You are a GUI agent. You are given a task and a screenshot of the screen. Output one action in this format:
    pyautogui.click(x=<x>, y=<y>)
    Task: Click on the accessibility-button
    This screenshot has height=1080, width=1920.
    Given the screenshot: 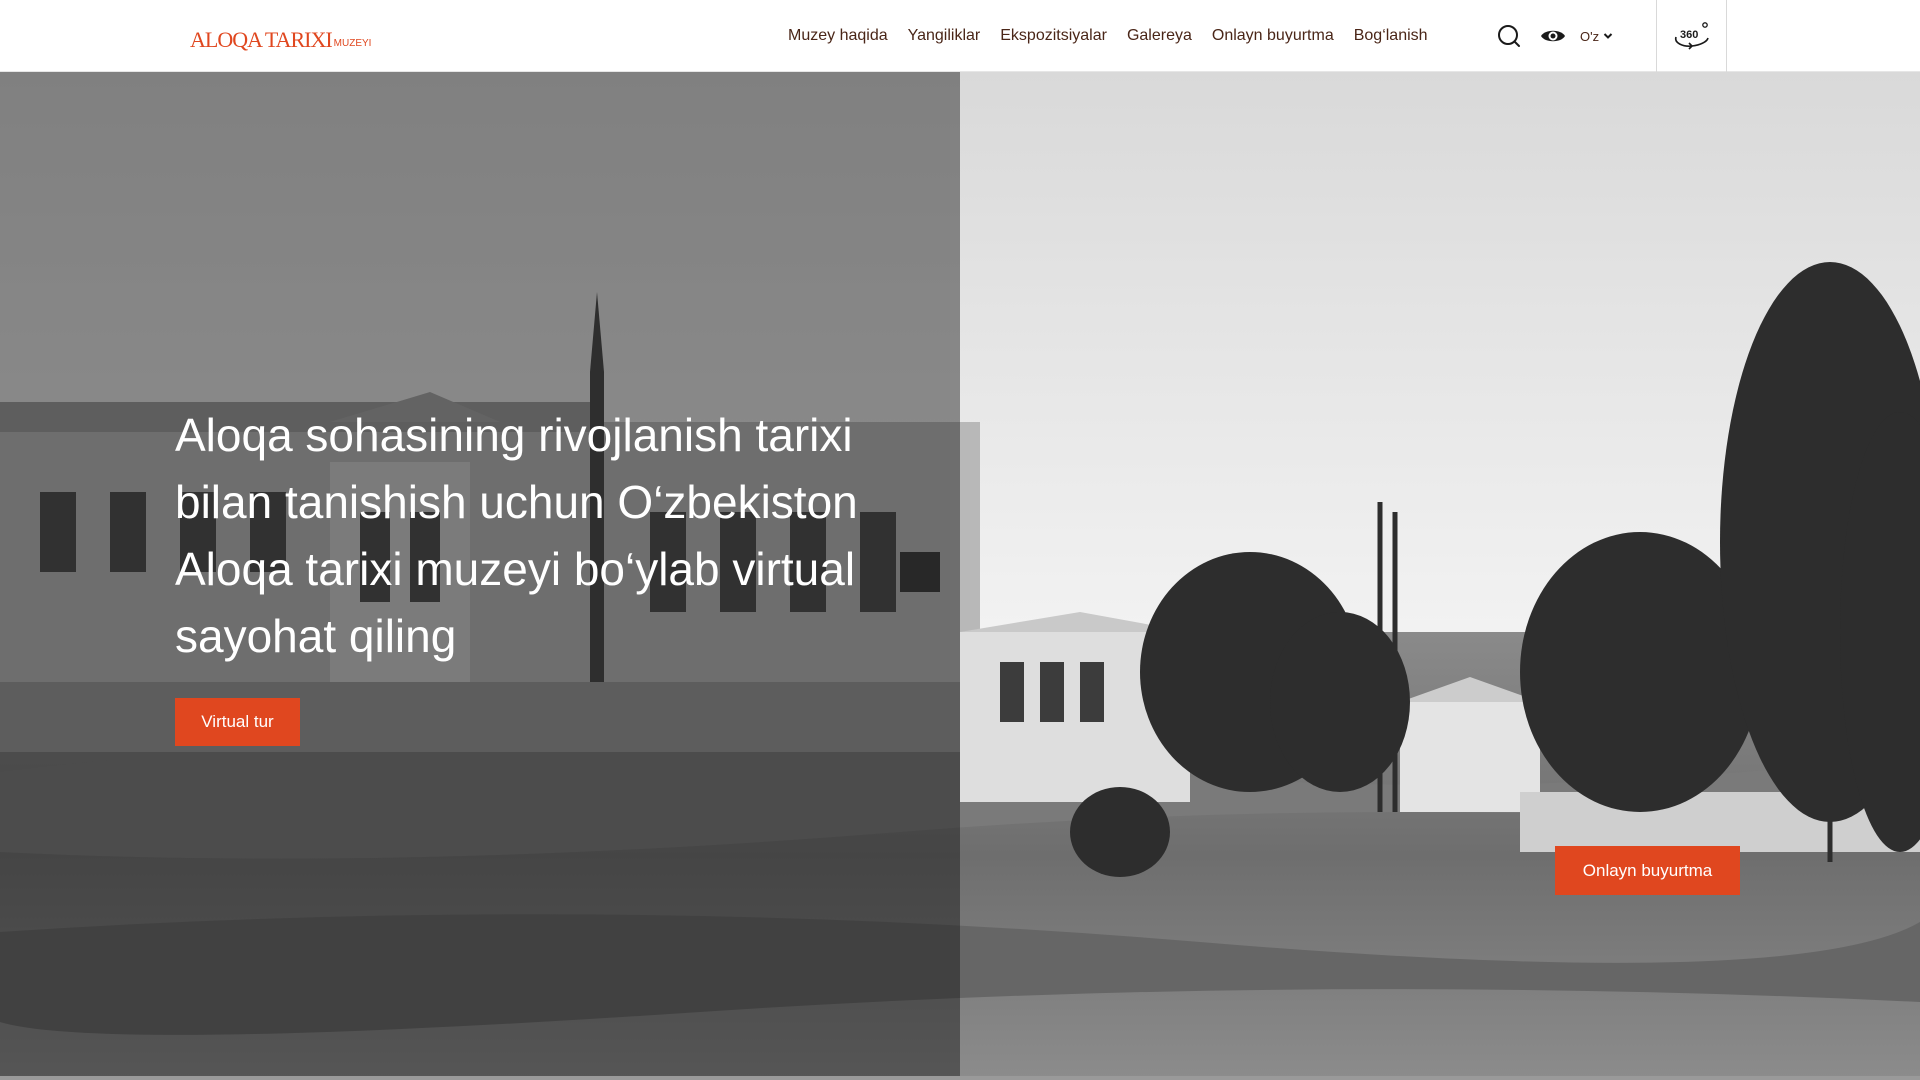 What is the action you would take?
    pyautogui.click(x=1553, y=36)
    